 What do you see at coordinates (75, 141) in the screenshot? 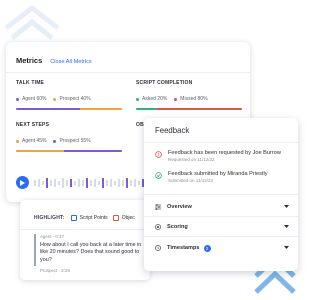
I see `next-steps-prospect: Prospect 55%` at bounding box center [75, 141].